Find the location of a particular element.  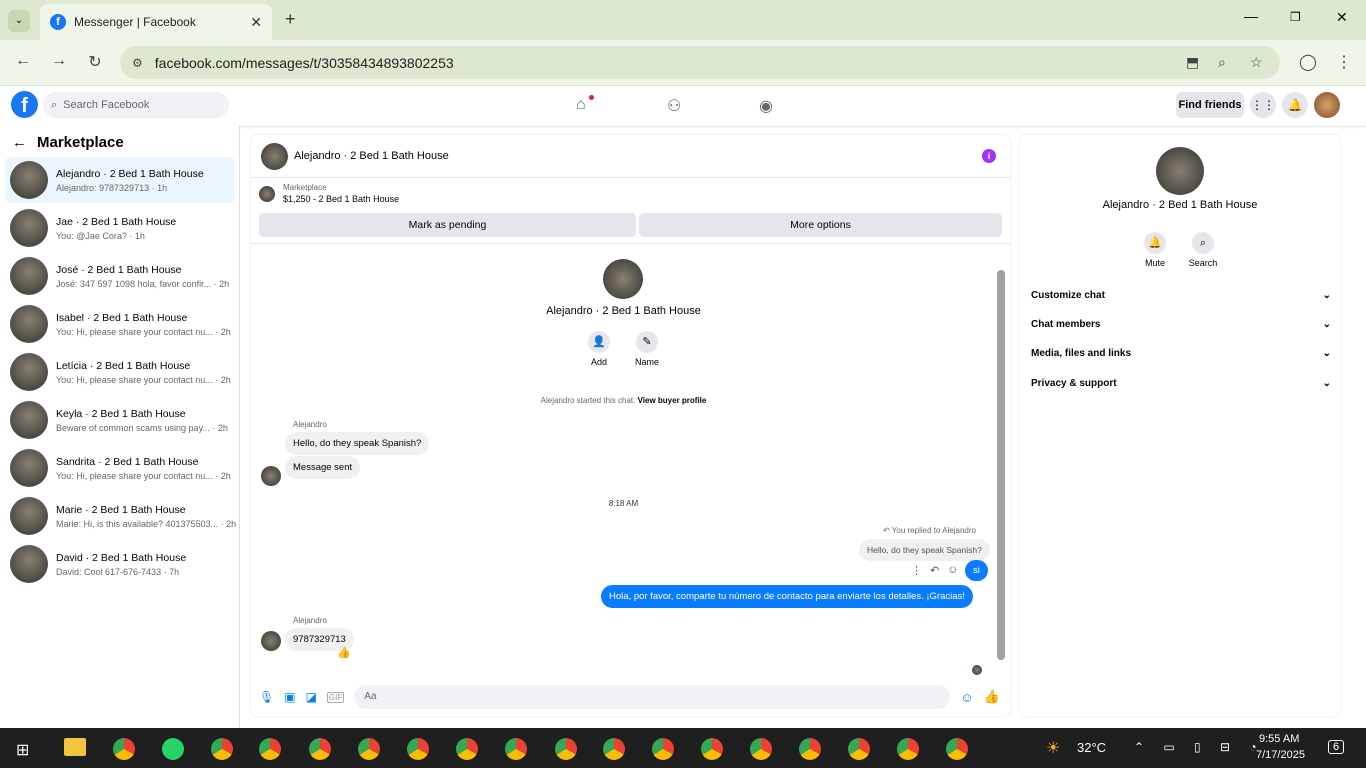

message-input: Aa is located at coordinates (652, 697).